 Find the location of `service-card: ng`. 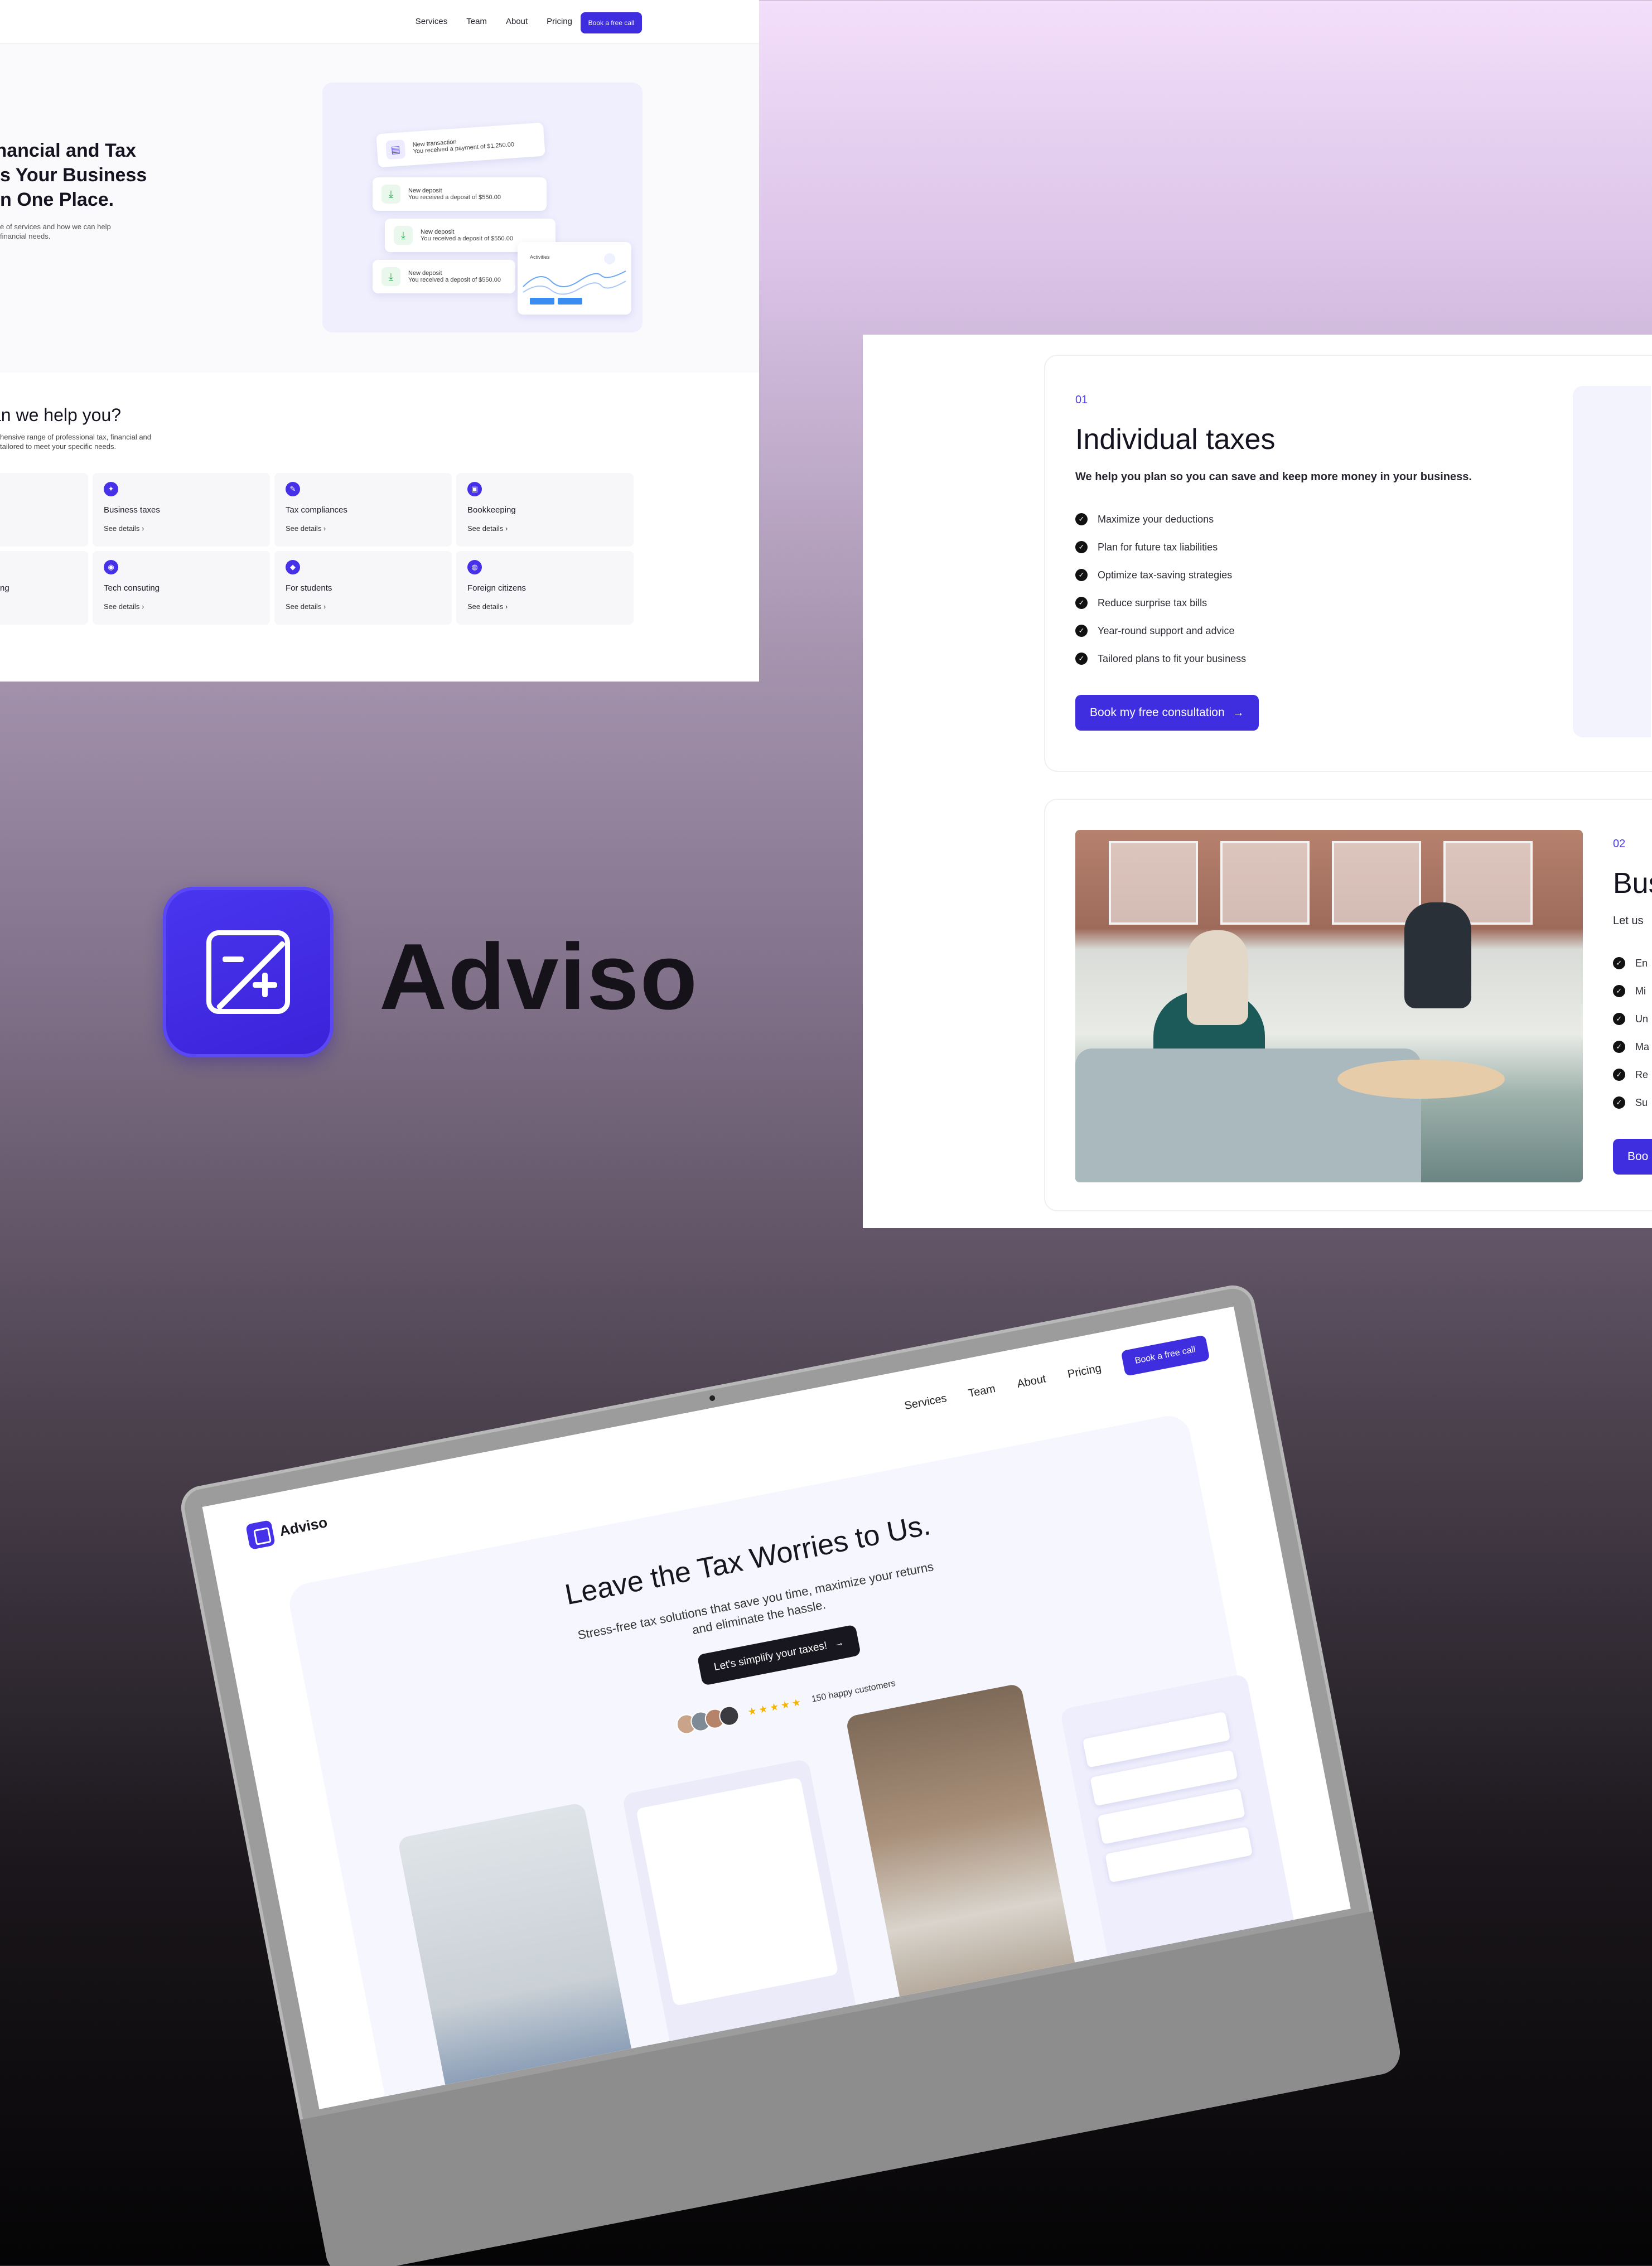

service-card: ng is located at coordinates (44, 588).